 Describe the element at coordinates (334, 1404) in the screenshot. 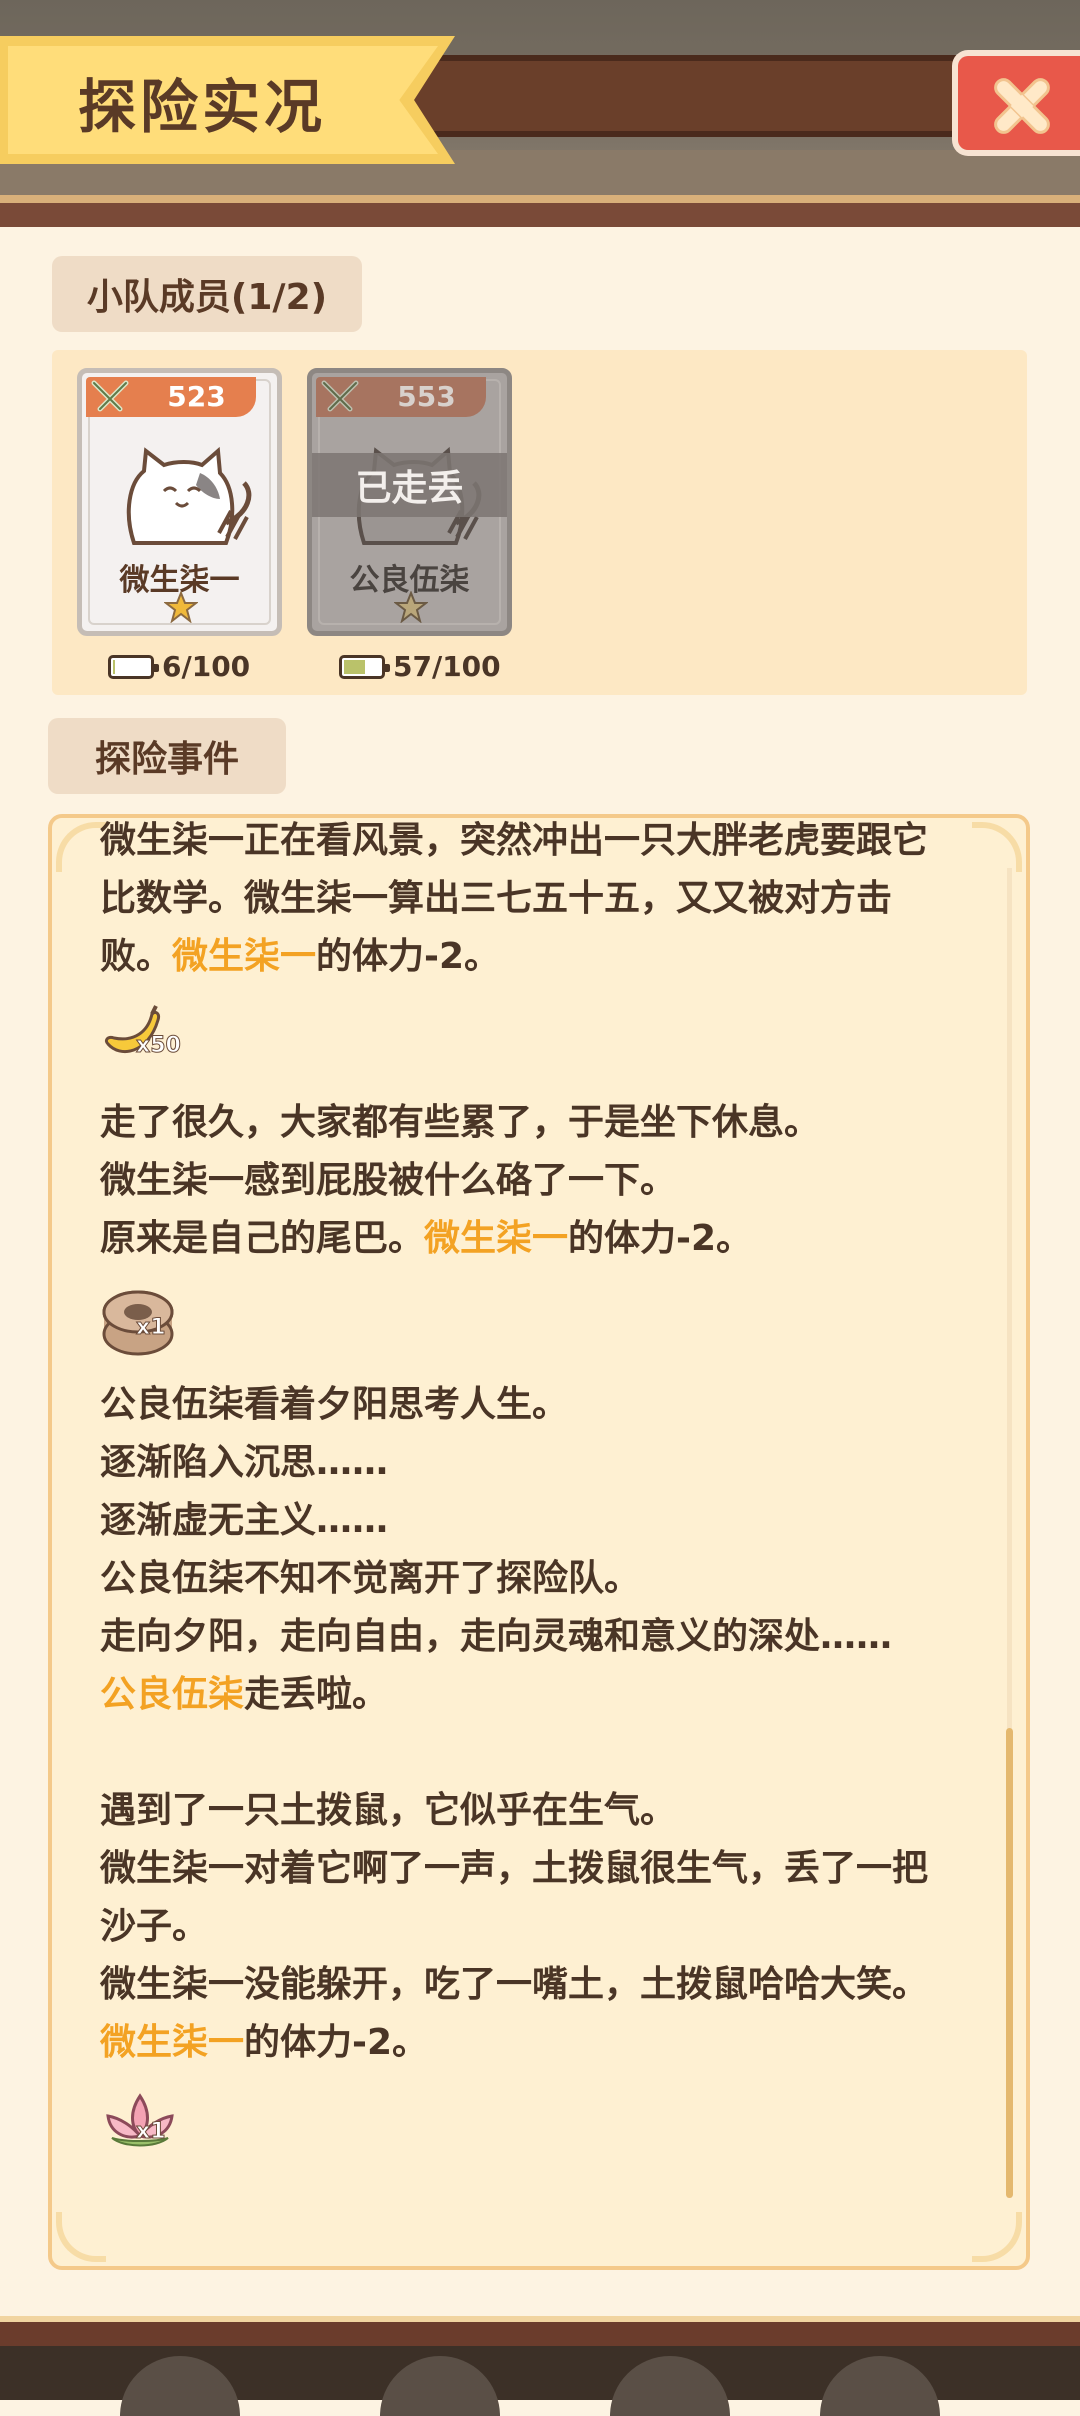

I see `event-text: 公良伍柒看着夕阳思考人生。` at that location.